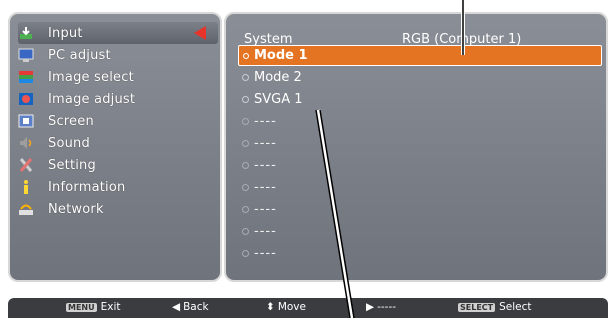 This screenshot has height=318, width=612. Describe the element at coordinates (118, 143) in the screenshot. I see `menu-item-sound: Sound` at that location.